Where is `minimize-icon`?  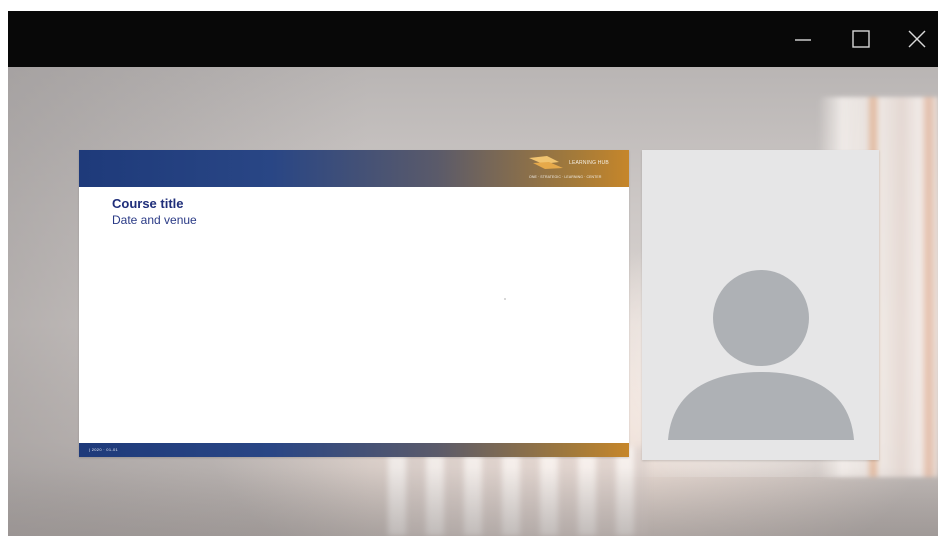
minimize-icon is located at coordinates (803, 40).